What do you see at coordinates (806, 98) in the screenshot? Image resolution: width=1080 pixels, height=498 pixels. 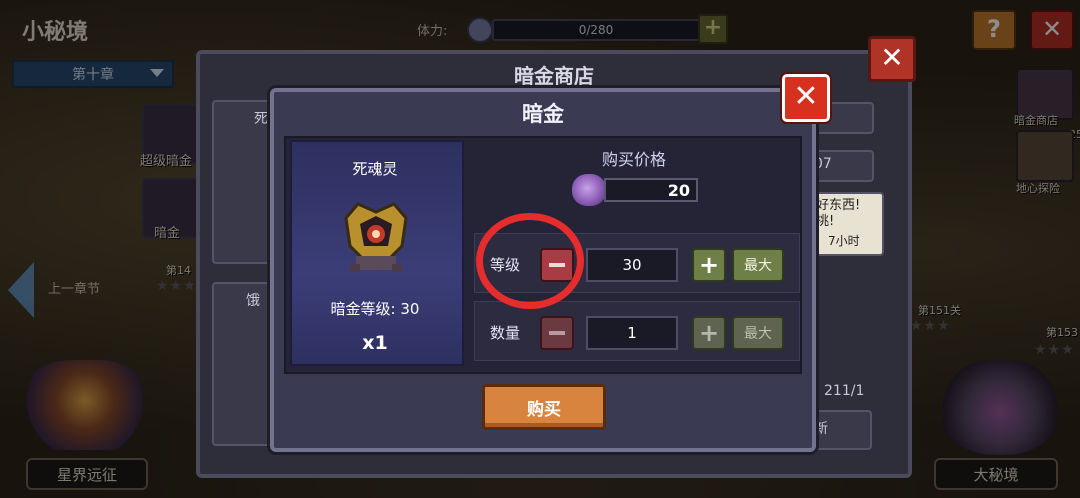 I see `dialog-close-button: ✕` at bounding box center [806, 98].